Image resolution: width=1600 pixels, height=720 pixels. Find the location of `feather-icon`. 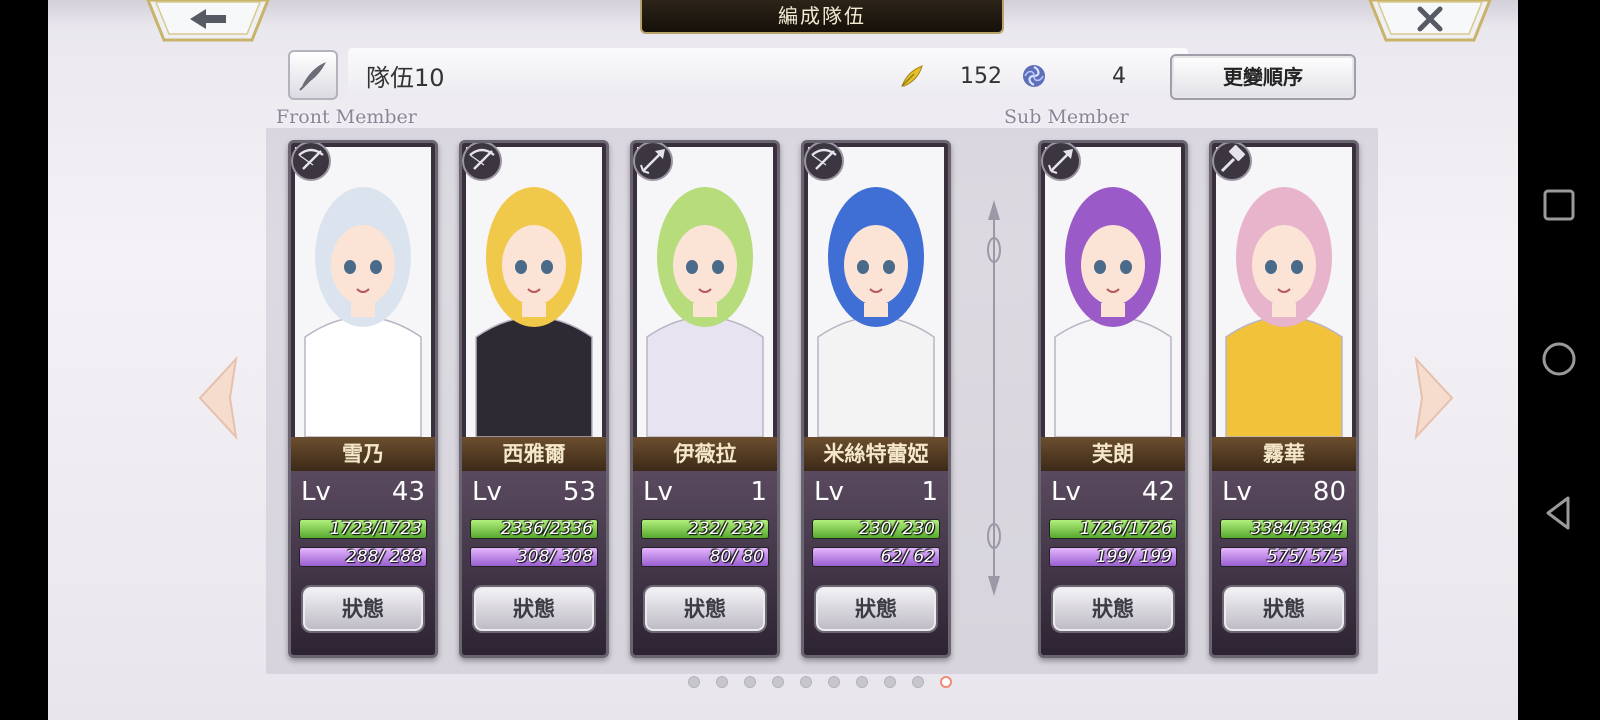

feather-icon is located at coordinates (912, 76).